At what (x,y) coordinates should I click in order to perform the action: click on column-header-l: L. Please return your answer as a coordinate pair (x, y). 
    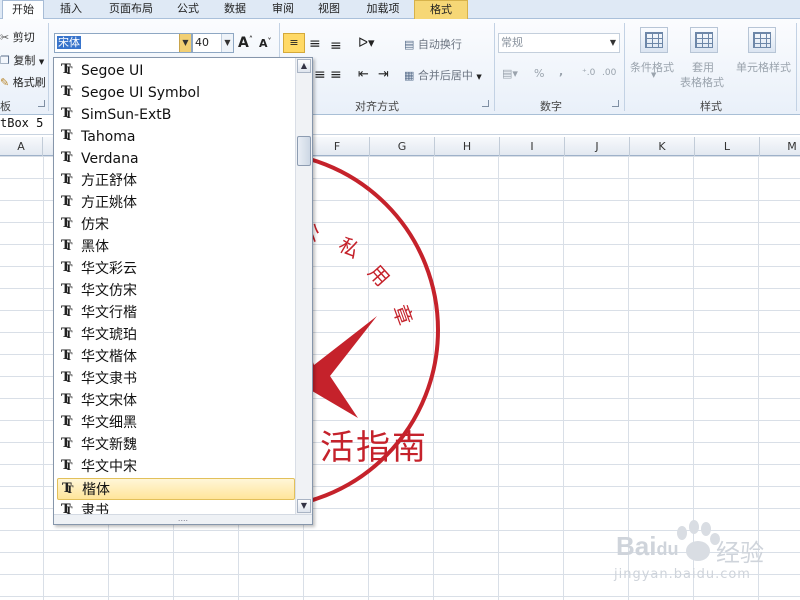
    Looking at the image, I should click on (727, 146).